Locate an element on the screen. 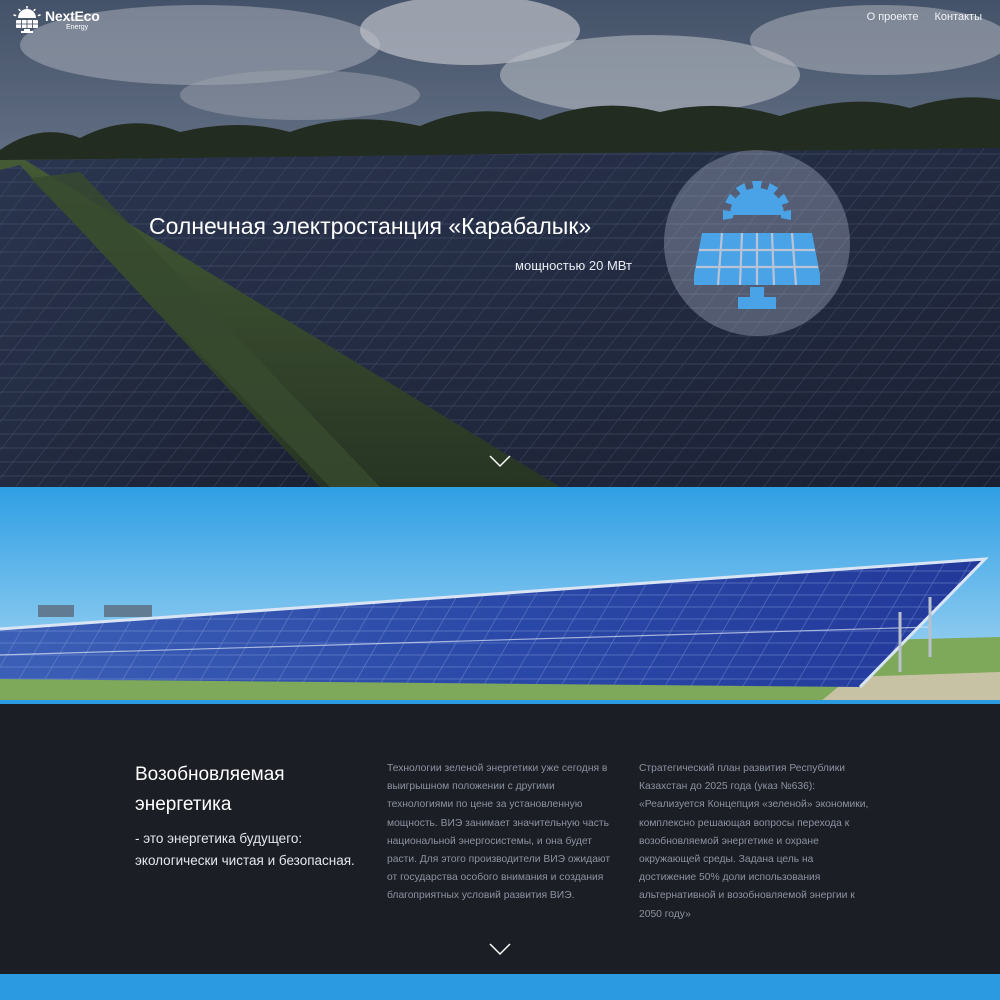 Image resolution: width=1000 pixels, height=1000 pixels. nav-link-contacts: Контакты is located at coordinates (958, 17).